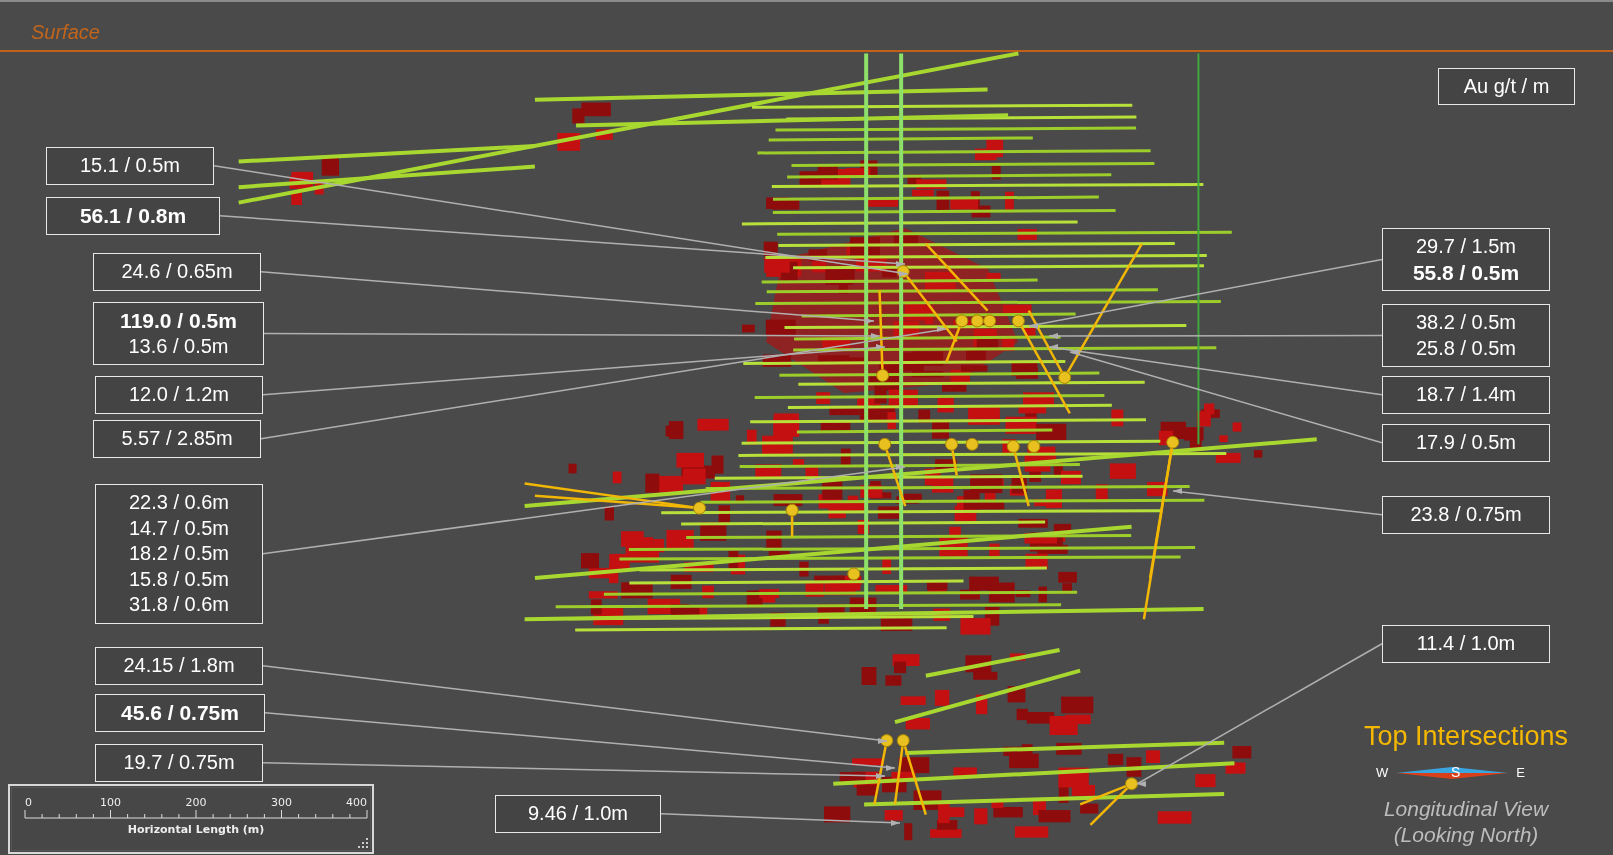 The image size is (1613, 855). Describe the element at coordinates (1466, 643) in the screenshot. I see `grade-value: 11.4 / 1.0m` at that location.